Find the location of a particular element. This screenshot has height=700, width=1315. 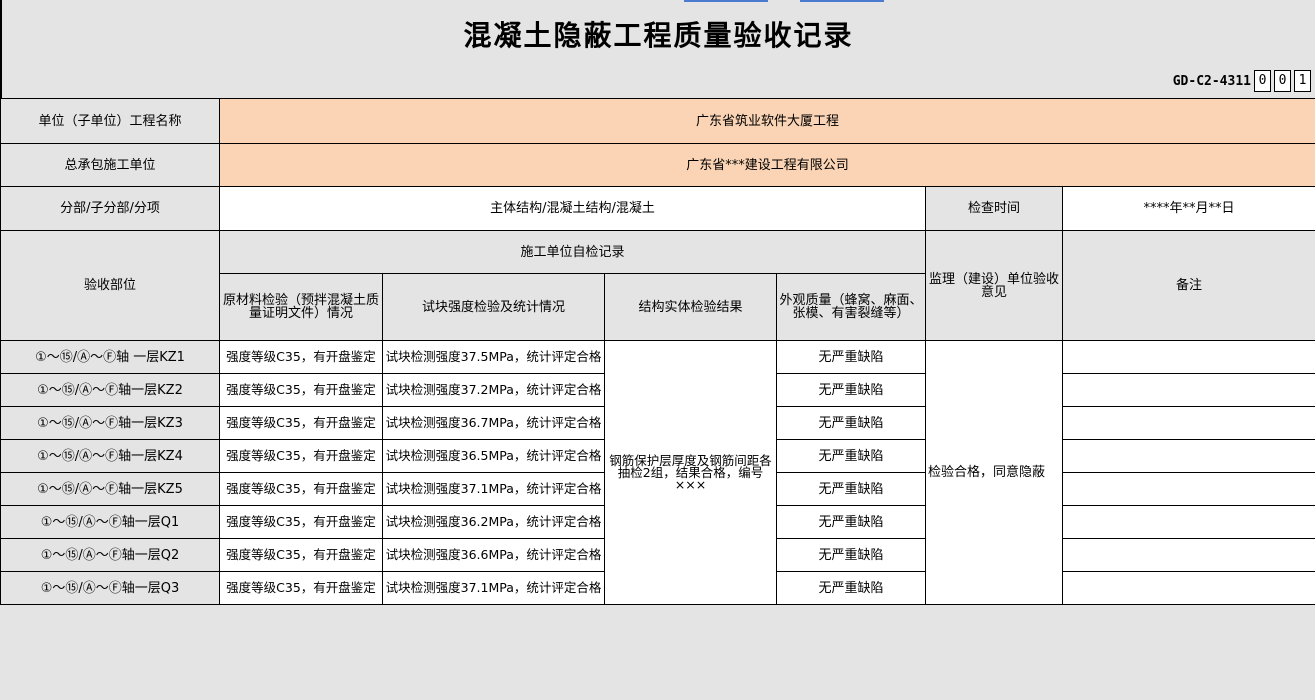

division-label: 分部/子分部/分项 is located at coordinates (110, 208).